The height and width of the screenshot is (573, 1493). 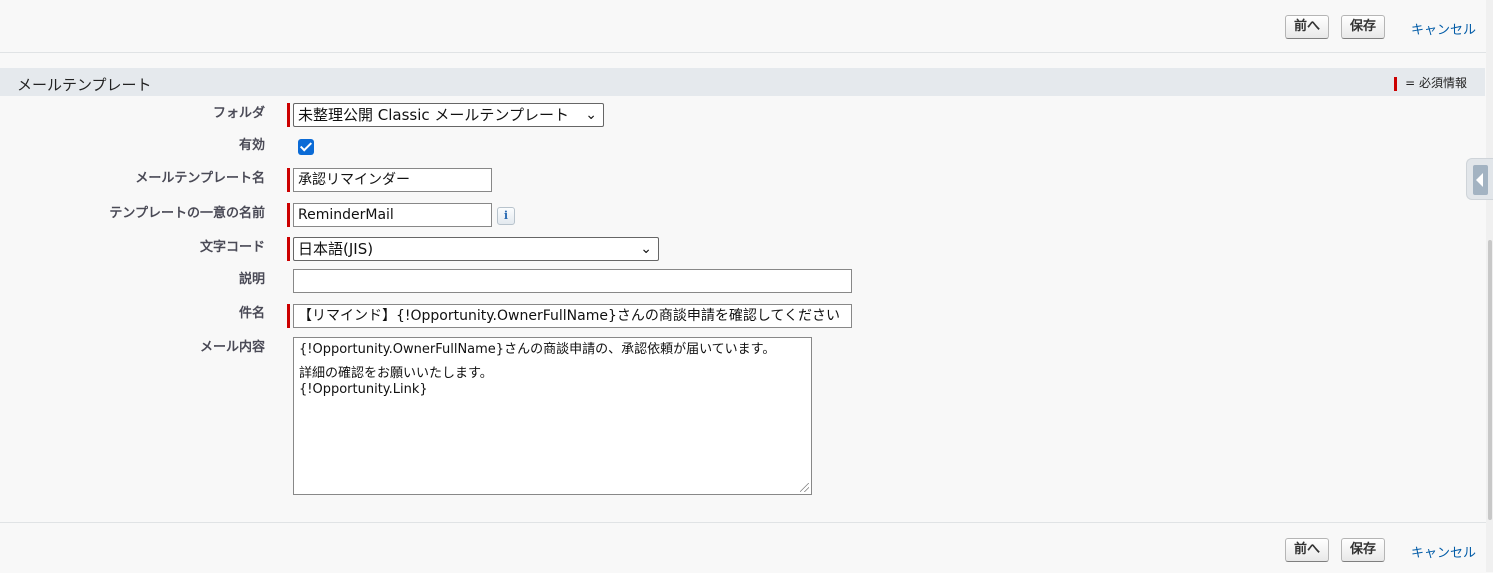 What do you see at coordinates (476, 249) in the screenshot?
I see `encoding-select: 日本語(JIS) ⌄` at bounding box center [476, 249].